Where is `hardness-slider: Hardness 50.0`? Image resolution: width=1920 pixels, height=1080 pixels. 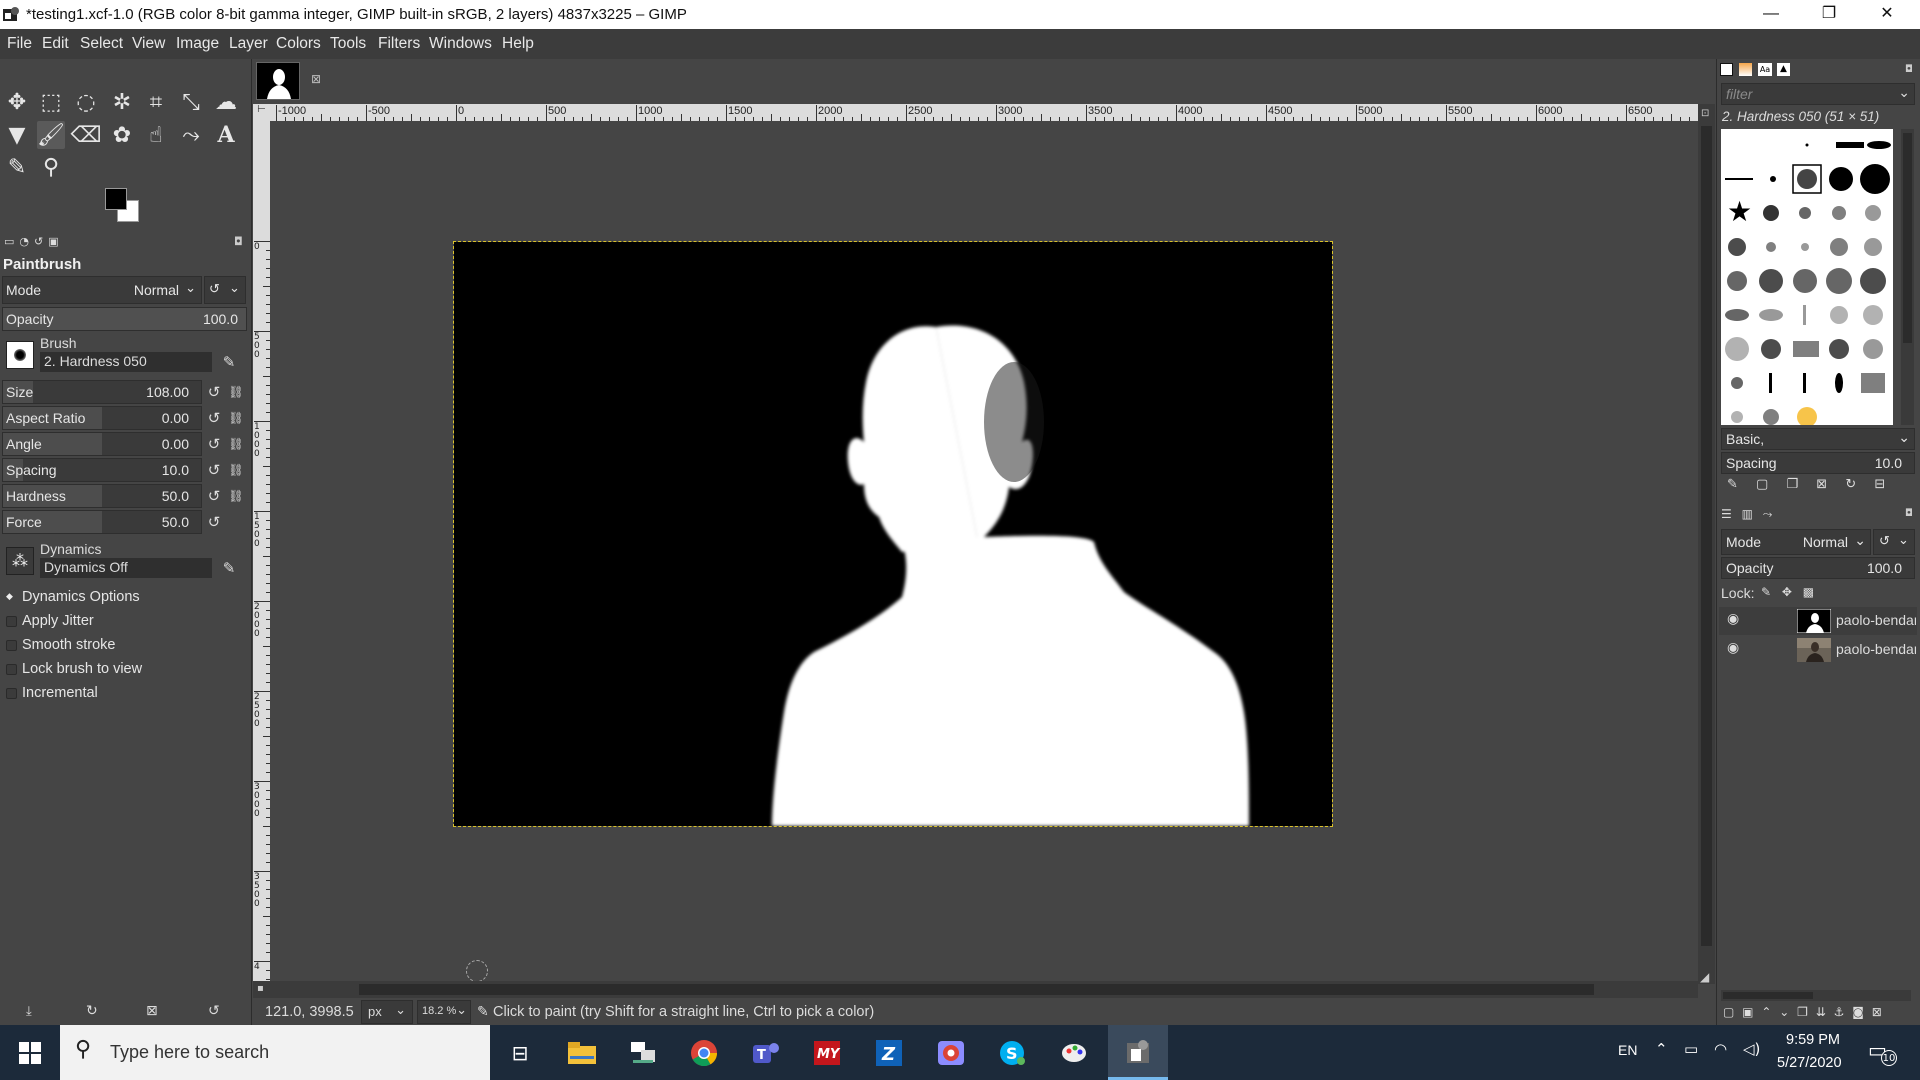
hardness-slider: Hardness 50.0 is located at coordinates (102, 496).